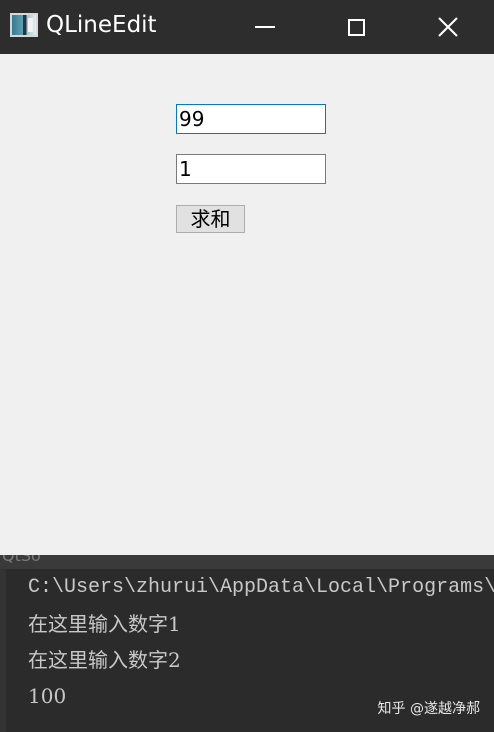  I want to click on close-button, so click(448, 27).